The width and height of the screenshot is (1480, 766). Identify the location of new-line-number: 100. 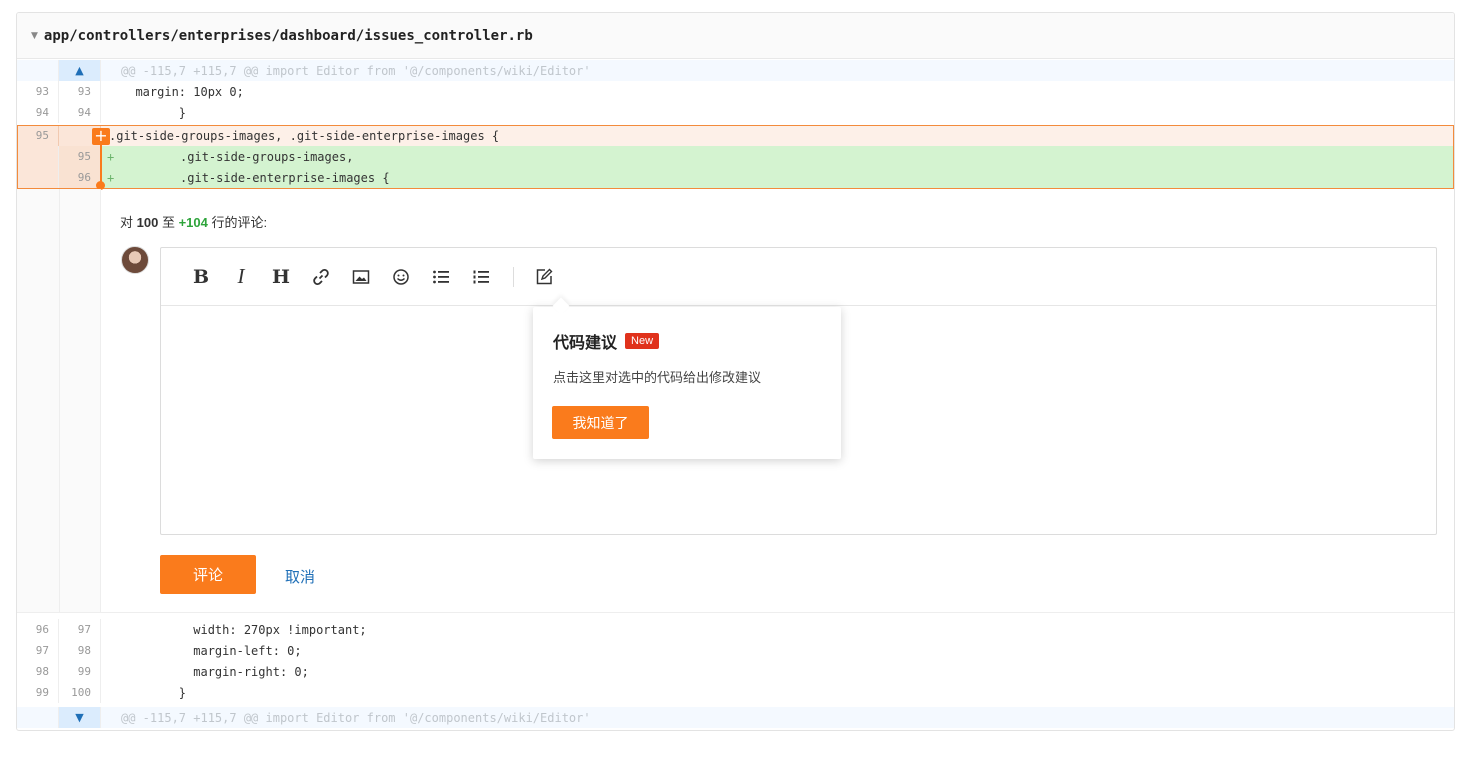
(80, 692).